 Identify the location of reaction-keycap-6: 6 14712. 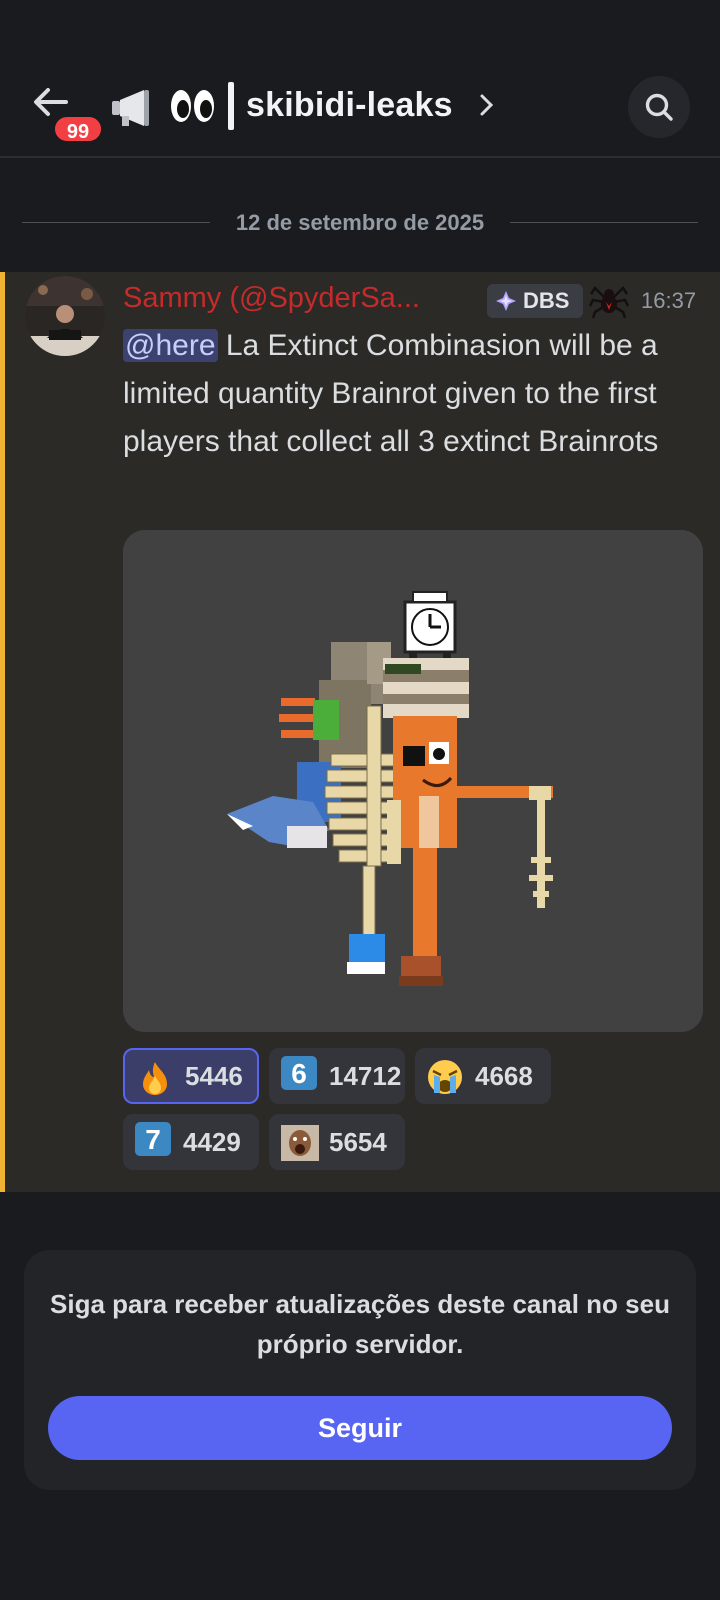
(337, 1076).